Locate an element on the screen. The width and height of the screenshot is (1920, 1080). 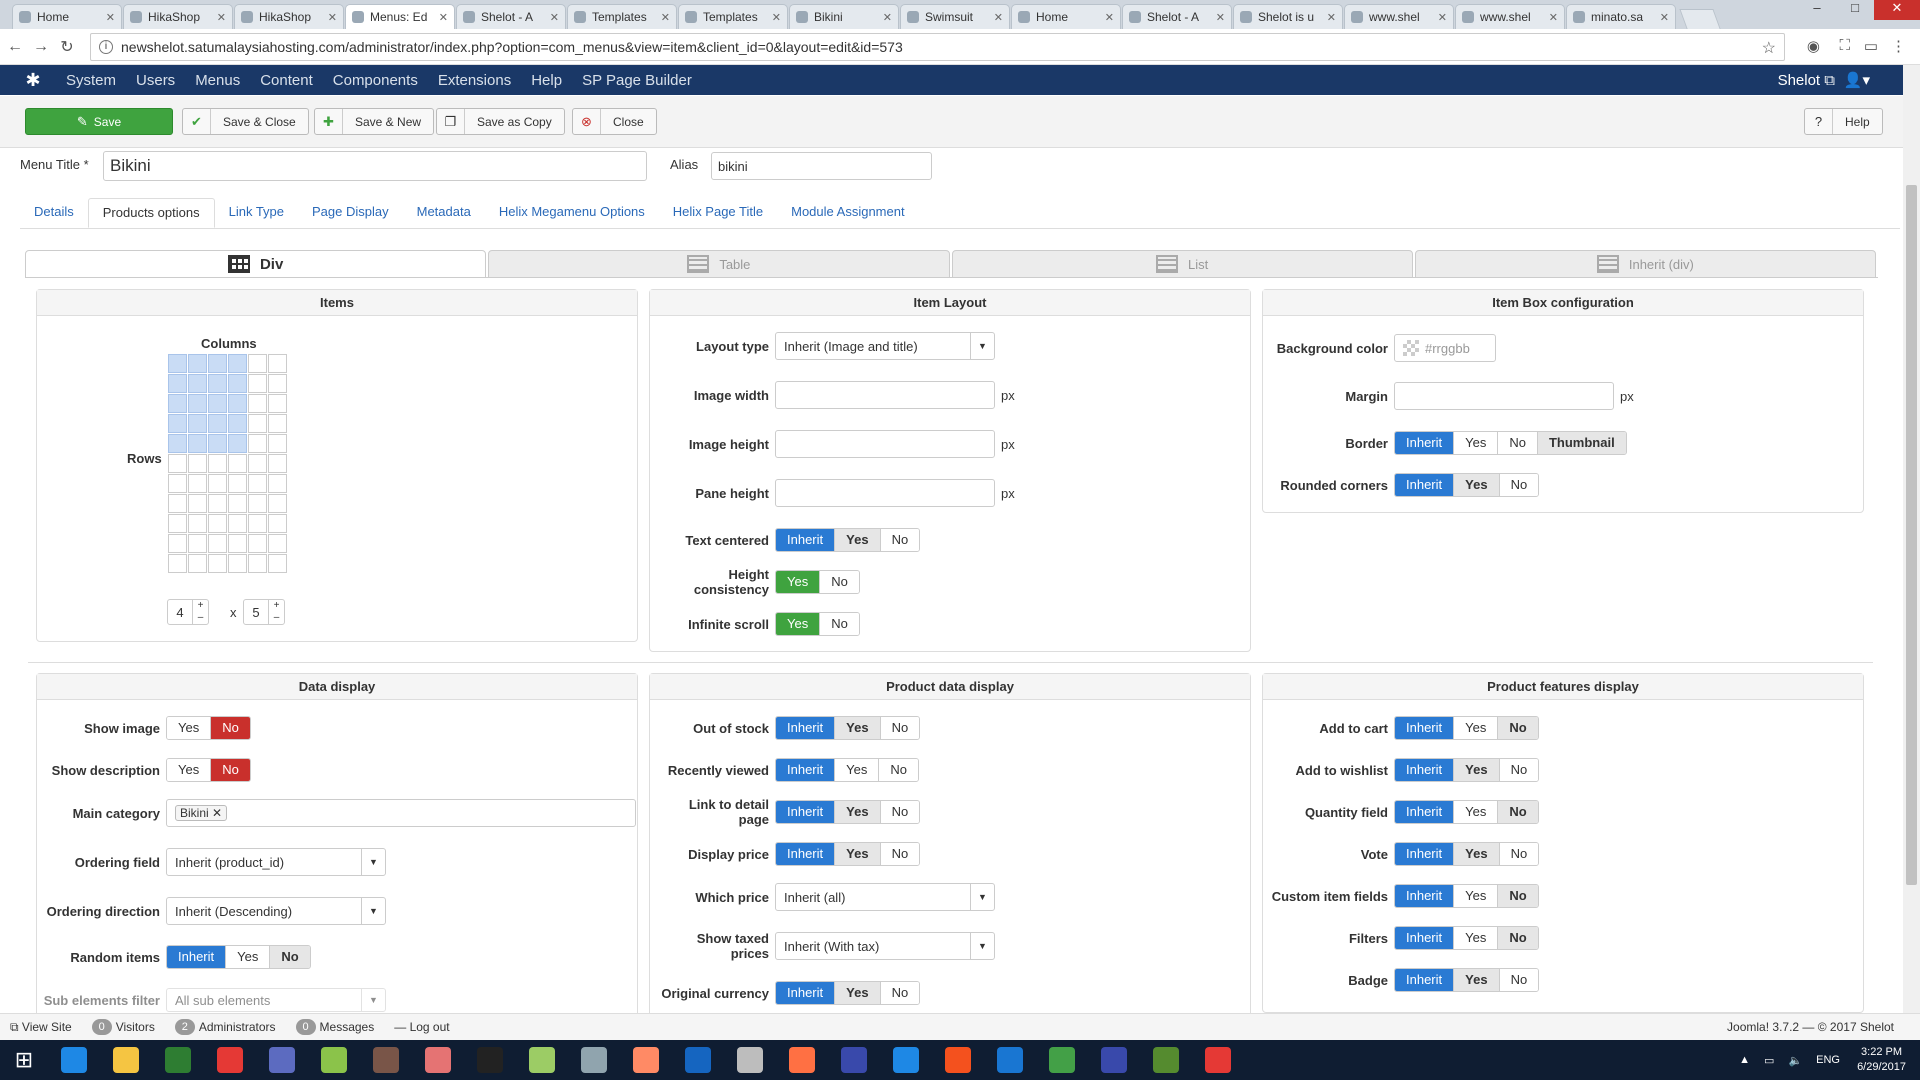
browser-tab: Swimsuit ✕ is located at coordinates (955, 16).